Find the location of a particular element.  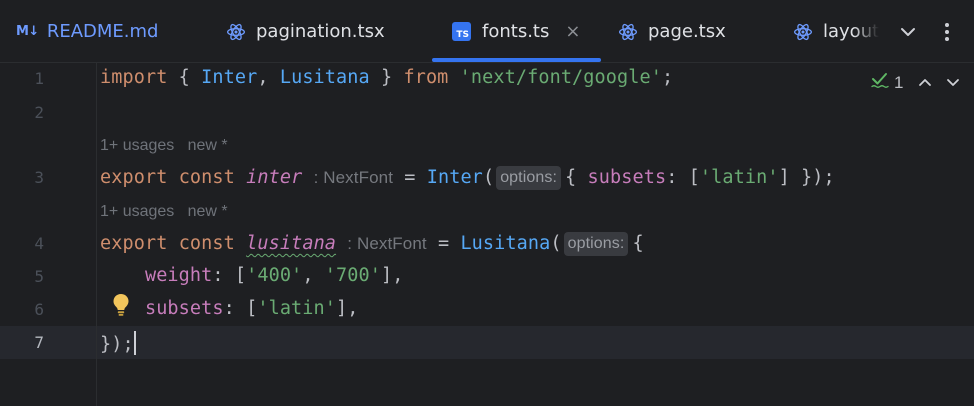

line-number-current: 7 is located at coordinates (22, 342).